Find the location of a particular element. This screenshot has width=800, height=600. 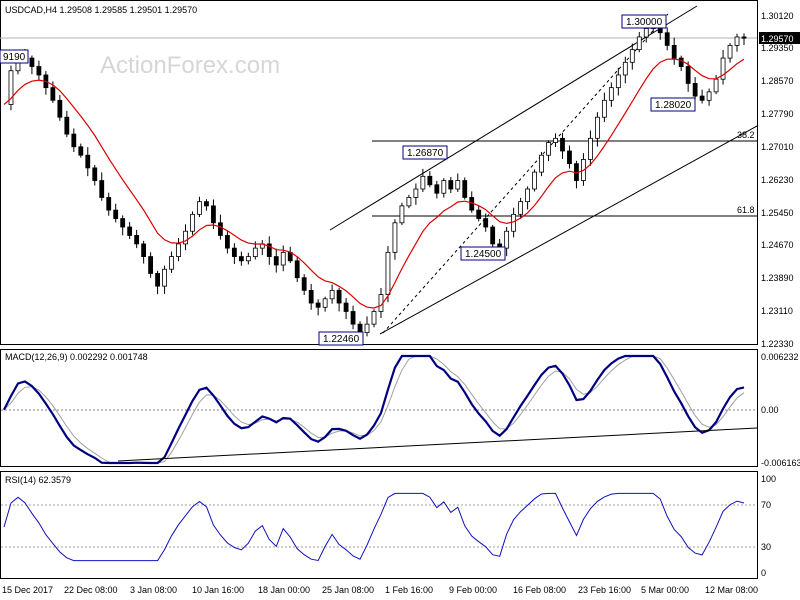

x-tick-5: 18 Jan 00:00 is located at coordinates (284, 590).